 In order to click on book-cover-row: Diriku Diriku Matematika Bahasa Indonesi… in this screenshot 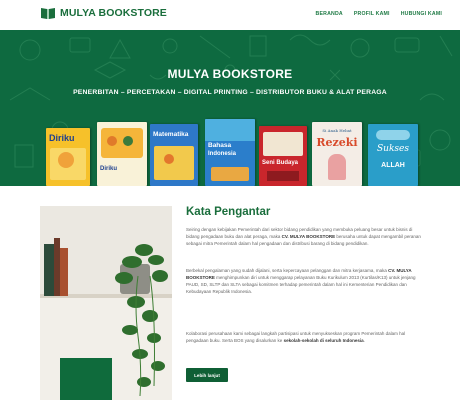, I will do `click(232, 152)`.